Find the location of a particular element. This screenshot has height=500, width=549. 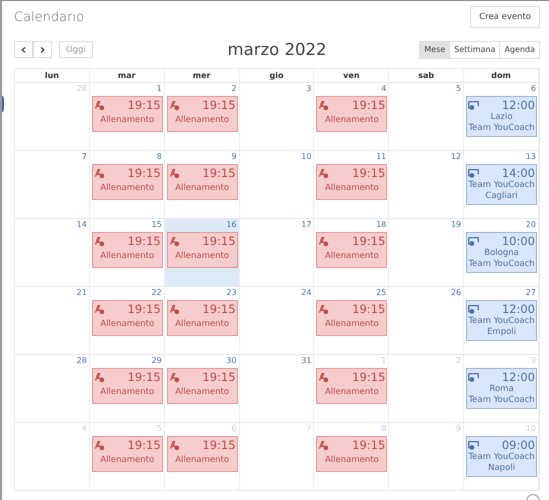

day-cell: 18 19:15 Allenamento is located at coordinates (352, 252).